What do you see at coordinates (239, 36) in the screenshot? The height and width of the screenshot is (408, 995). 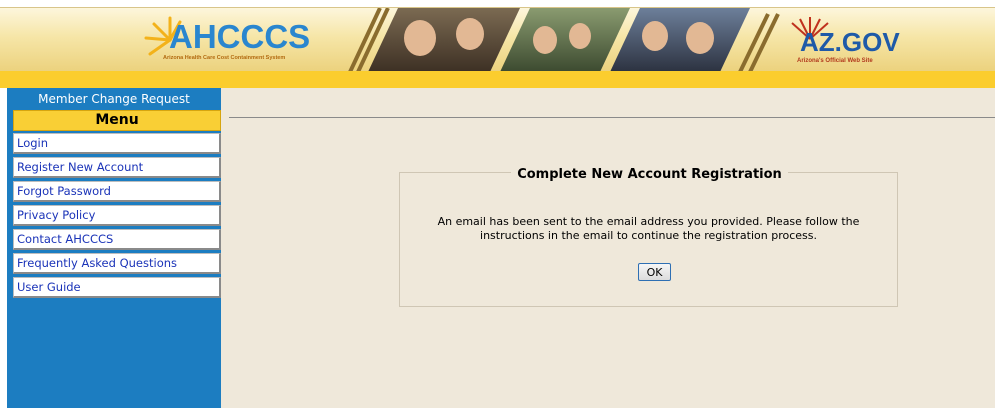 I see `ahcccs-logo: AHCCCS` at bounding box center [239, 36].